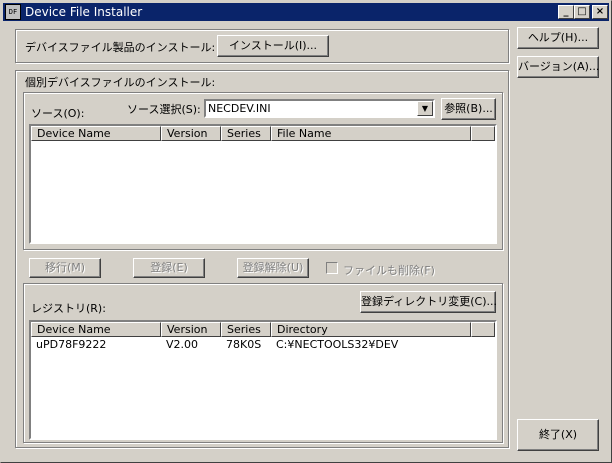  Describe the element at coordinates (84, 12) in the screenshot. I see `window-title: Device File Installer` at that location.